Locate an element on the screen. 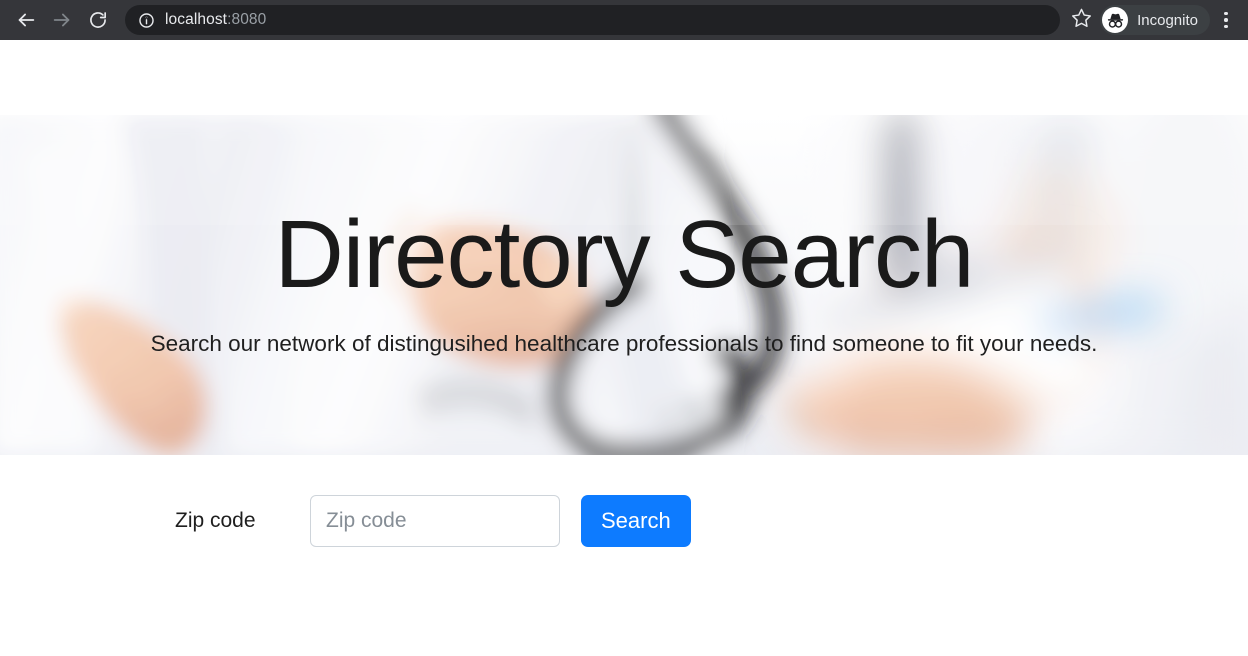  zip-search-form: Zip code Search is located at coordinates (624, 521).